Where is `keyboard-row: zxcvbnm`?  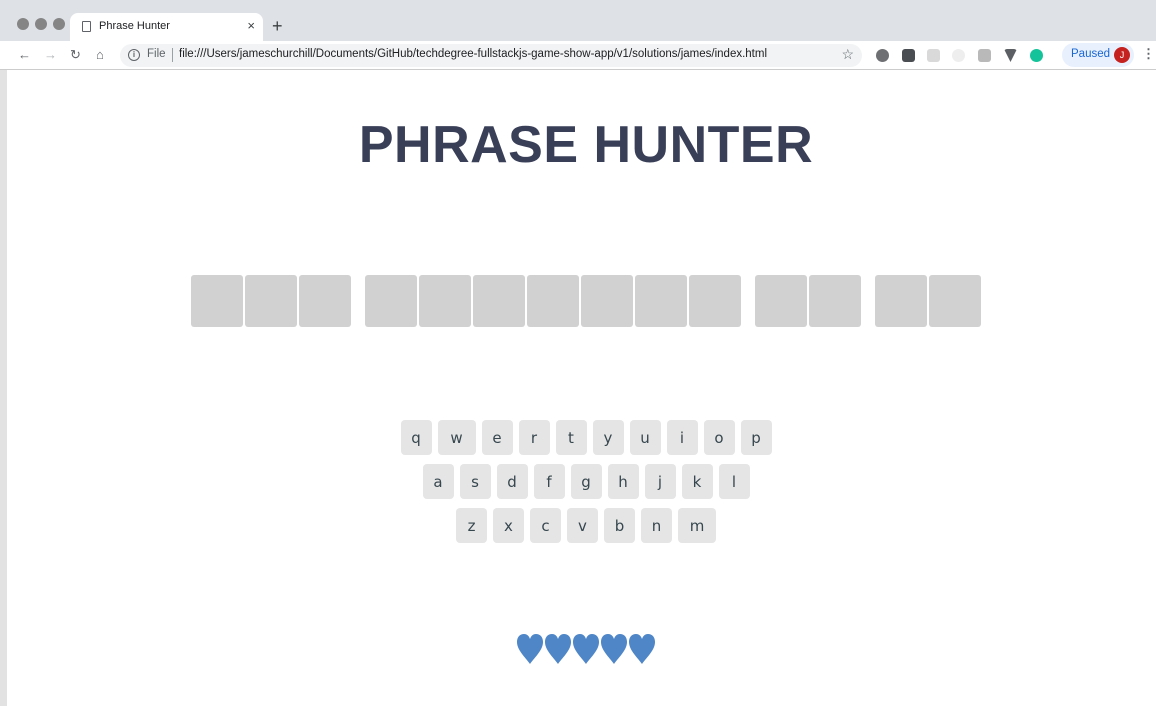
keyboard-row: zxcvbnm is located at coordinates (578, 525).